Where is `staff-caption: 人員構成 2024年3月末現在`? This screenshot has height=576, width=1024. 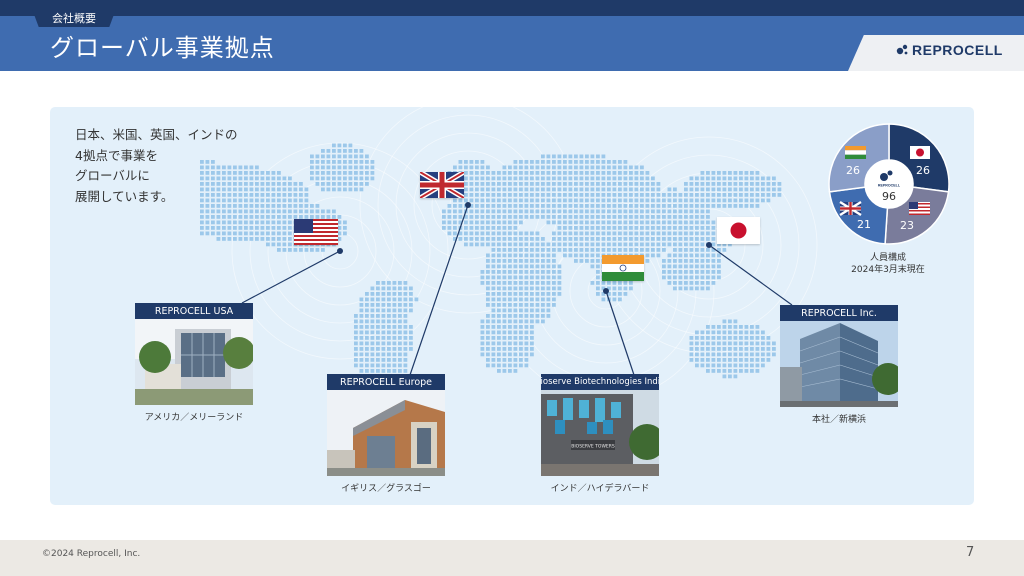
staff-caption: 人員構成 2024年3月末現在 is located at coordinates (888, 264).